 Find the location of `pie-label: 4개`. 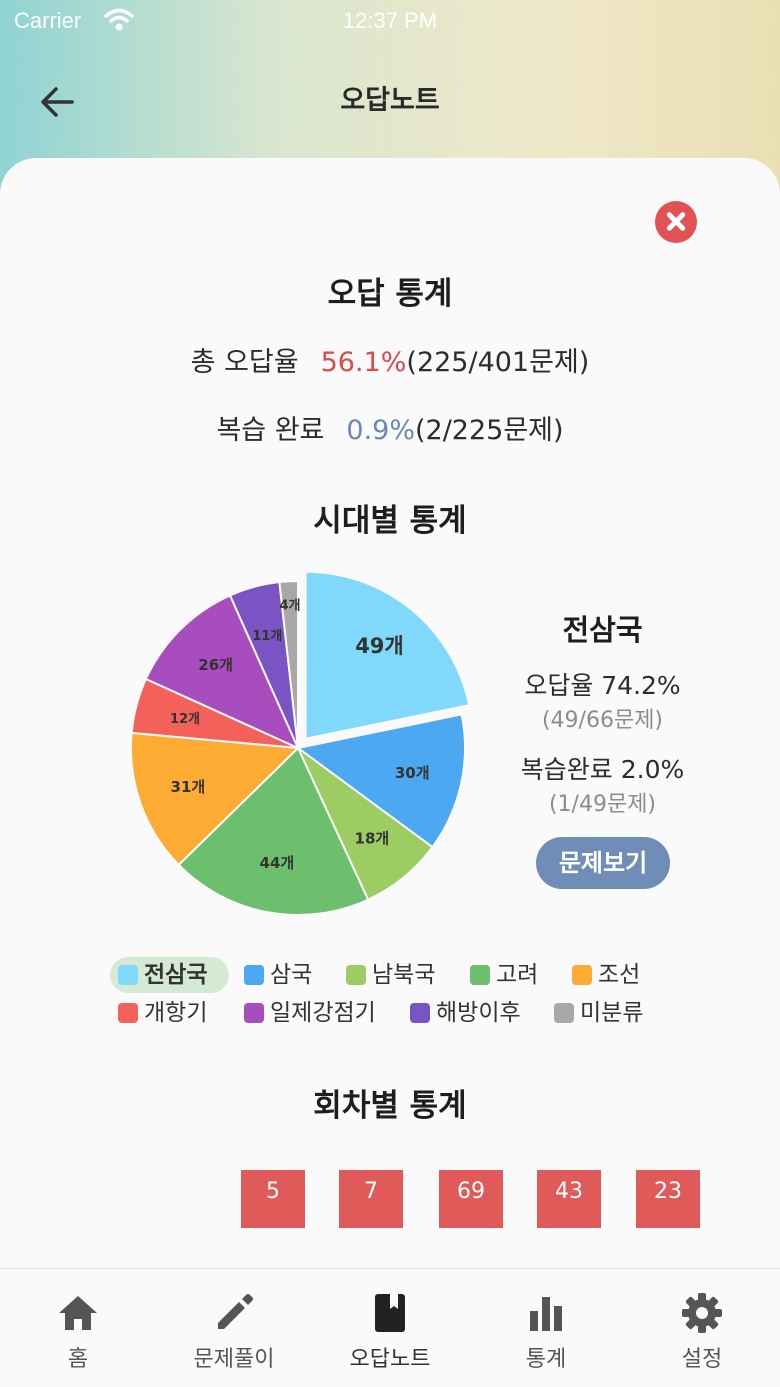

pie-label: 4개 is located at coordinates (289, 606).